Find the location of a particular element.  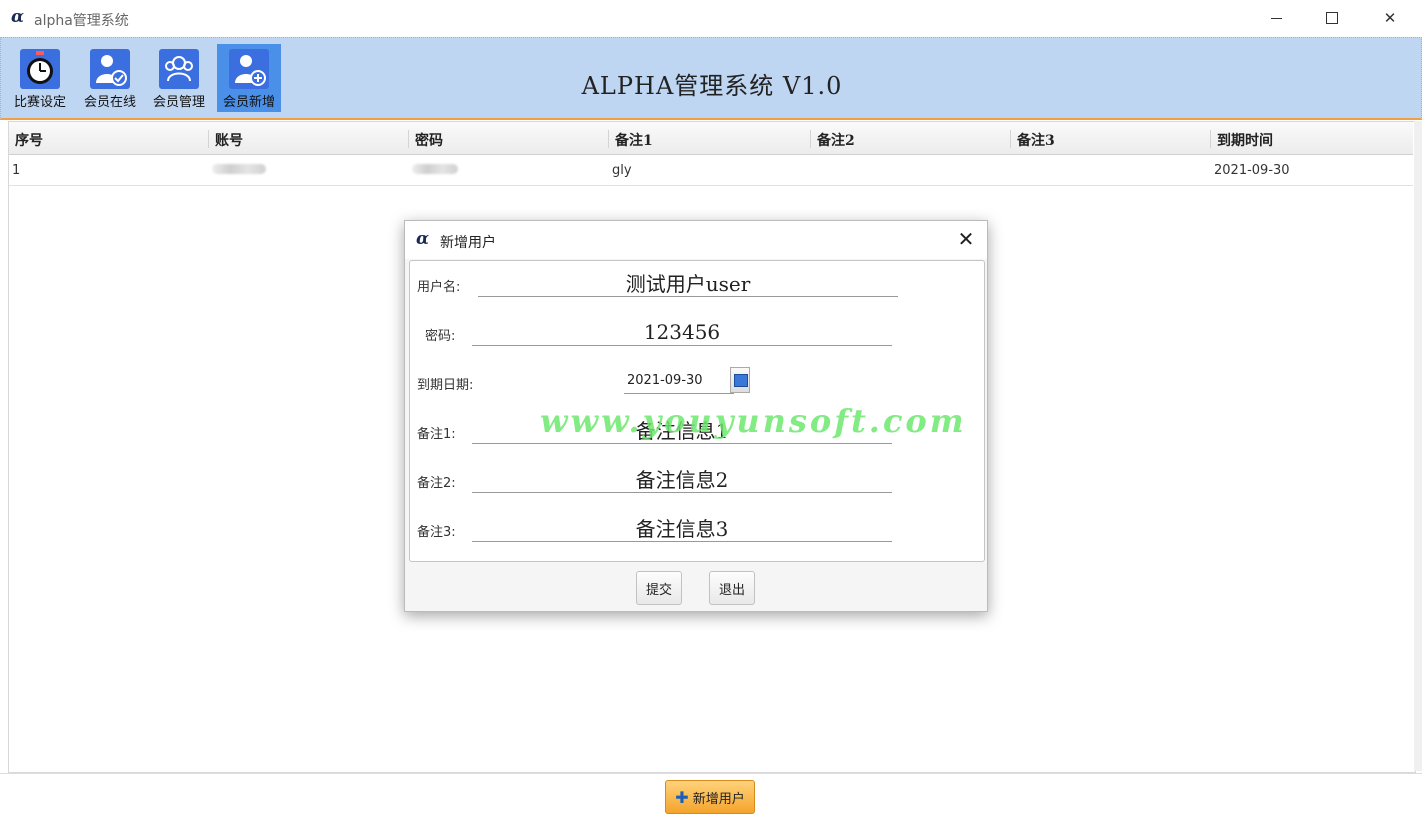

plus-icon: ✚ is located at coordinates (682, 797).